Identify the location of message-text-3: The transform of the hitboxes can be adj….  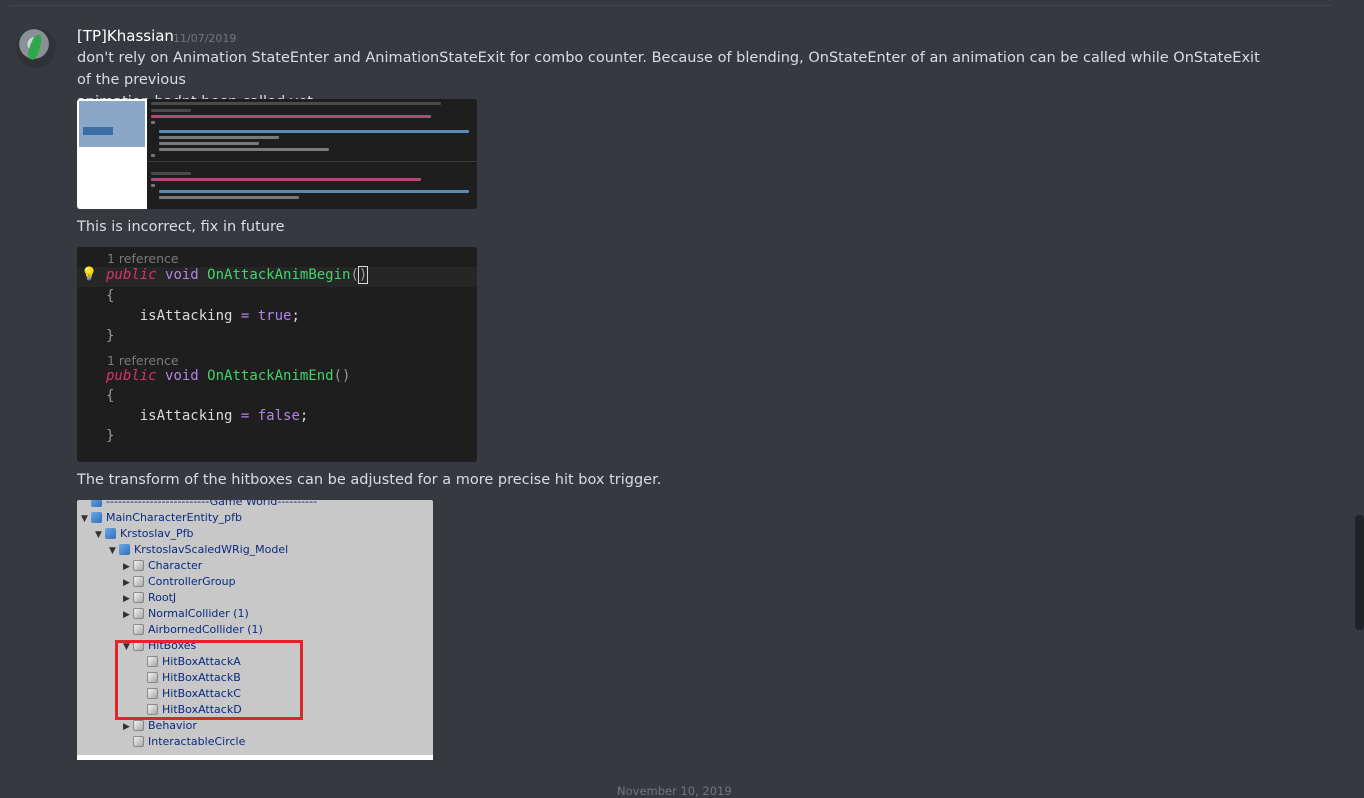
(369, 480).